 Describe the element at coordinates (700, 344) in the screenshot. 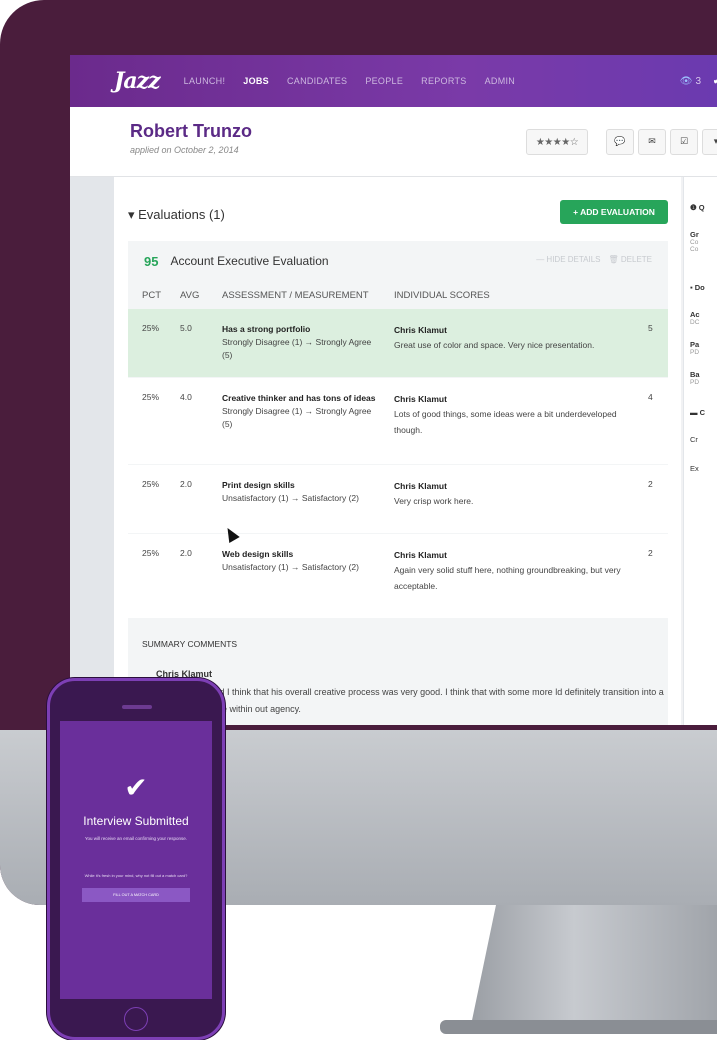

I see `document-item: Pa` at that location.